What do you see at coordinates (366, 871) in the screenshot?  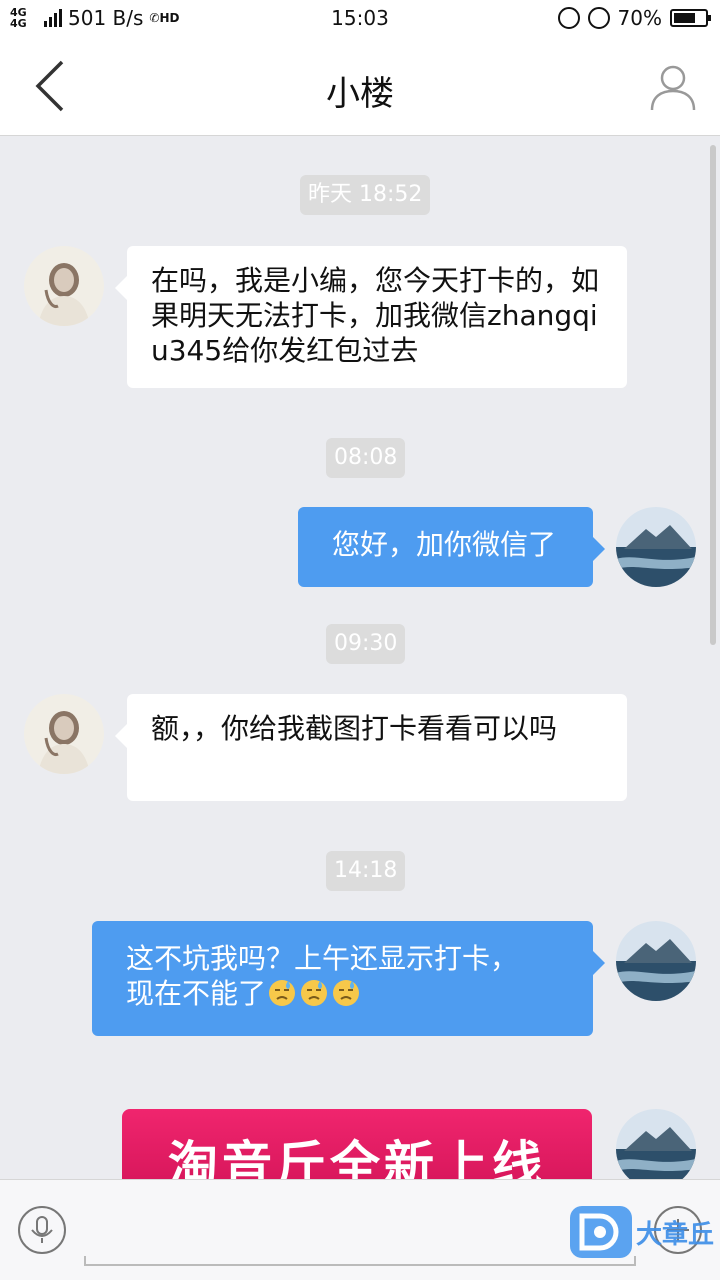 I see `timestamp: 14:18` at bounding box center [366, 871].